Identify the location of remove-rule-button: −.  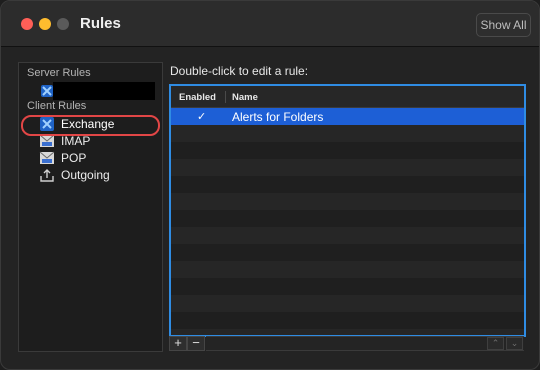
(196, 343).